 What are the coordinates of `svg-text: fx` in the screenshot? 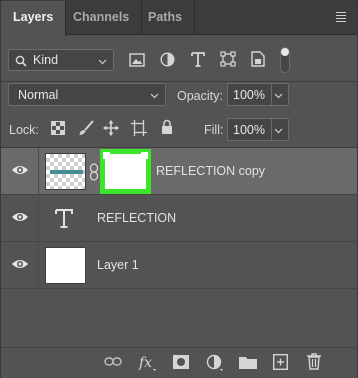 It's located at (145, 363).